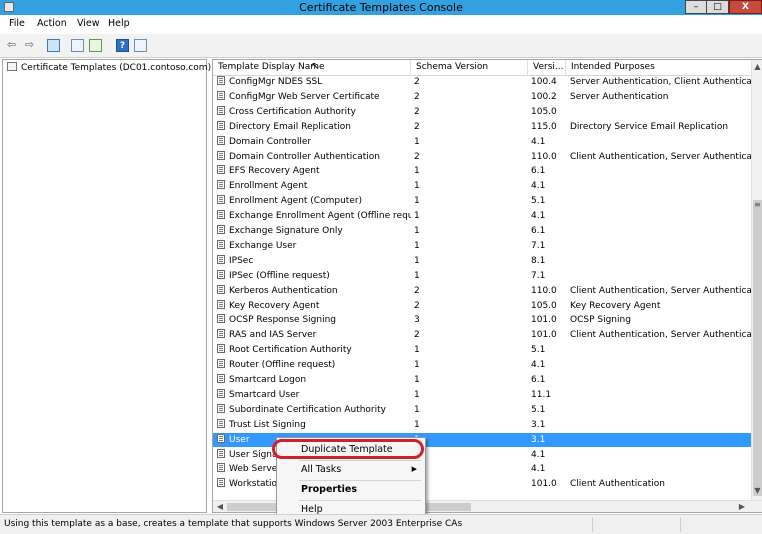  What do you see at coordinates (482, 320) in the screenshot?
I see `table-row: OCSP Response Signing 3 101.0 OCSP Signing` at bounding box center [482, 320].